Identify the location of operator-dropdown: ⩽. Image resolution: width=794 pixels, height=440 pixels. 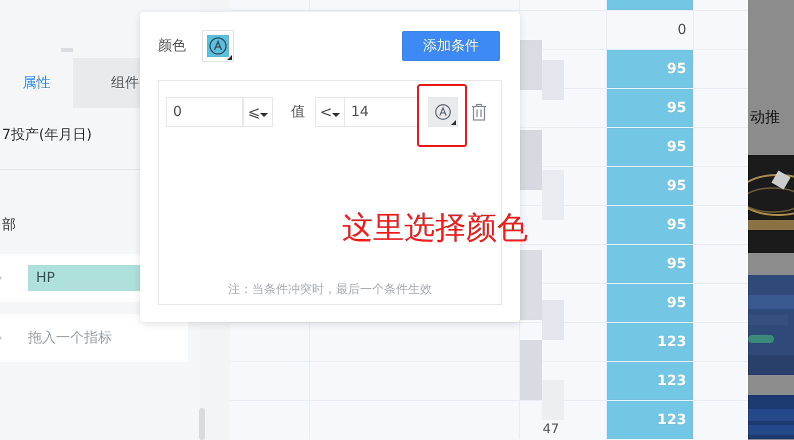
(258, 112).